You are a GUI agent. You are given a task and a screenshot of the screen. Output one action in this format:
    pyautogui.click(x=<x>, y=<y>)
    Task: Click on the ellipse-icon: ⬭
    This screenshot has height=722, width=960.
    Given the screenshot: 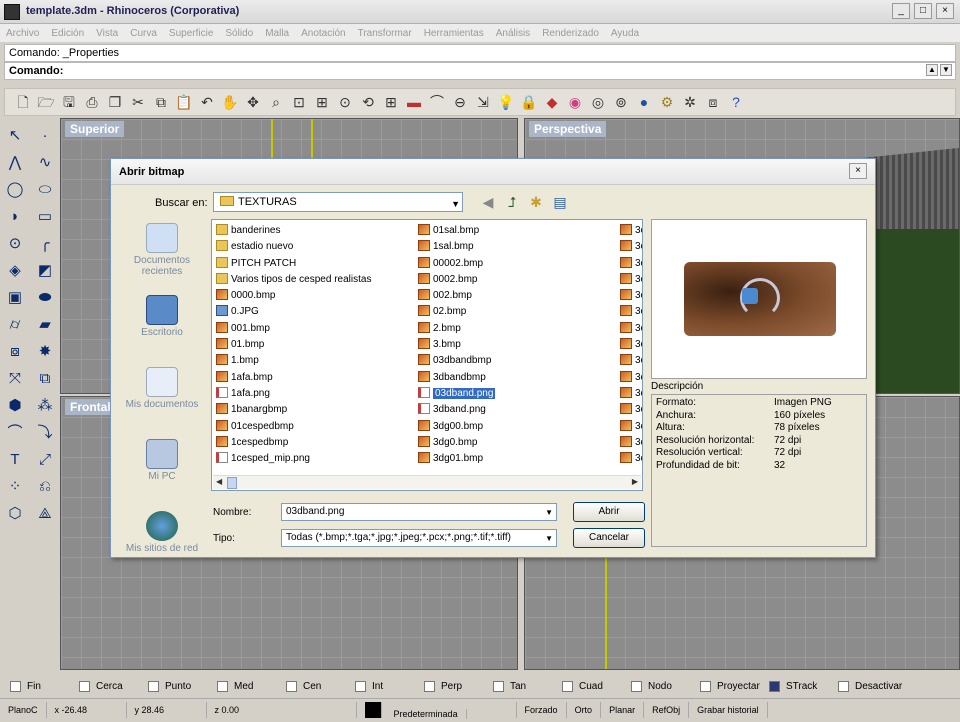 What is the action you would take?
    pyautogui.click(x=45, y=190)
    